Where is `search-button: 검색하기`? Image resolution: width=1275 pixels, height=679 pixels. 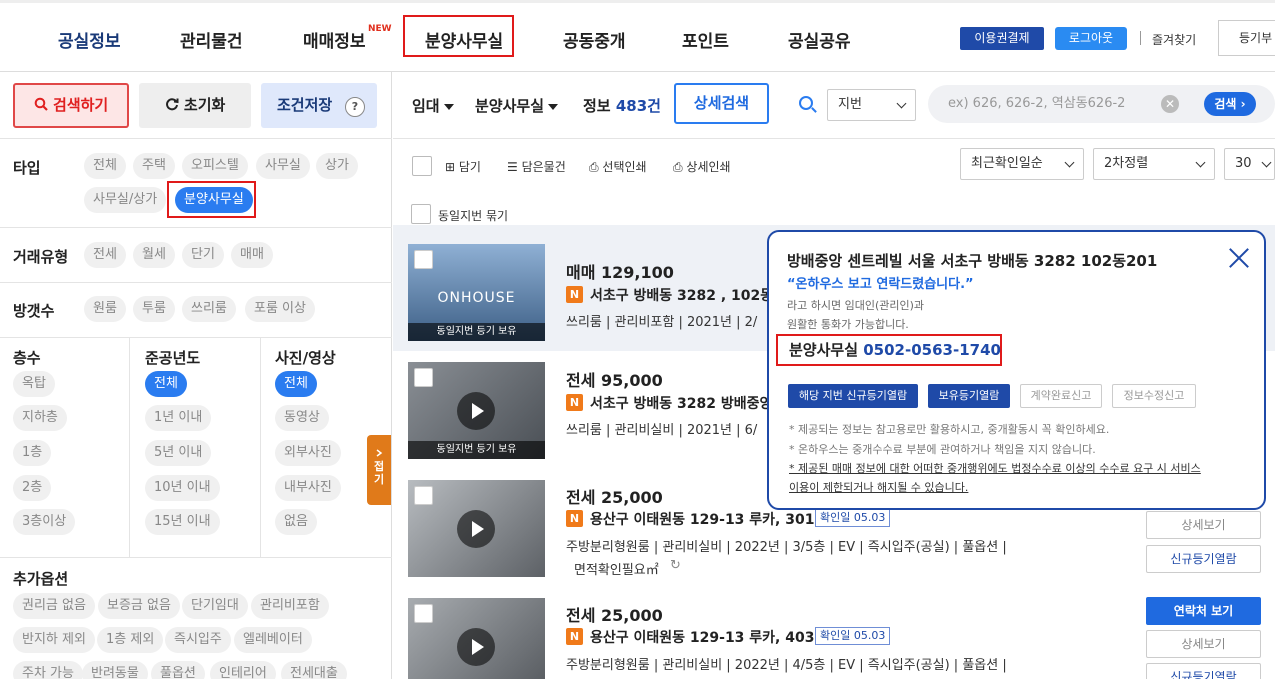
search-button: 검색하기 is located at coordinates (71, 105).